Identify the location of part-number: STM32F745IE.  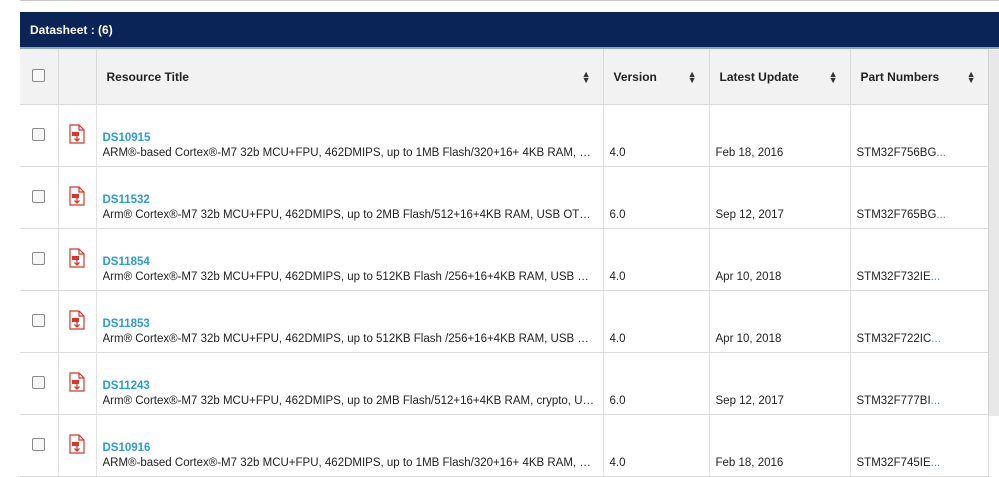
(893, 463).